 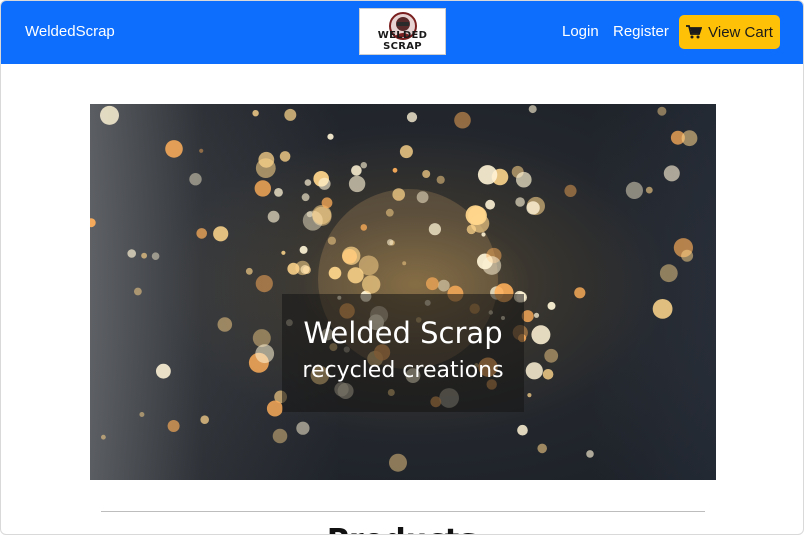 What do you see at coordinates (70, 31) in the screenshot?
I see `brand-link: WeldedScrap` at bounding box center [70, 31].